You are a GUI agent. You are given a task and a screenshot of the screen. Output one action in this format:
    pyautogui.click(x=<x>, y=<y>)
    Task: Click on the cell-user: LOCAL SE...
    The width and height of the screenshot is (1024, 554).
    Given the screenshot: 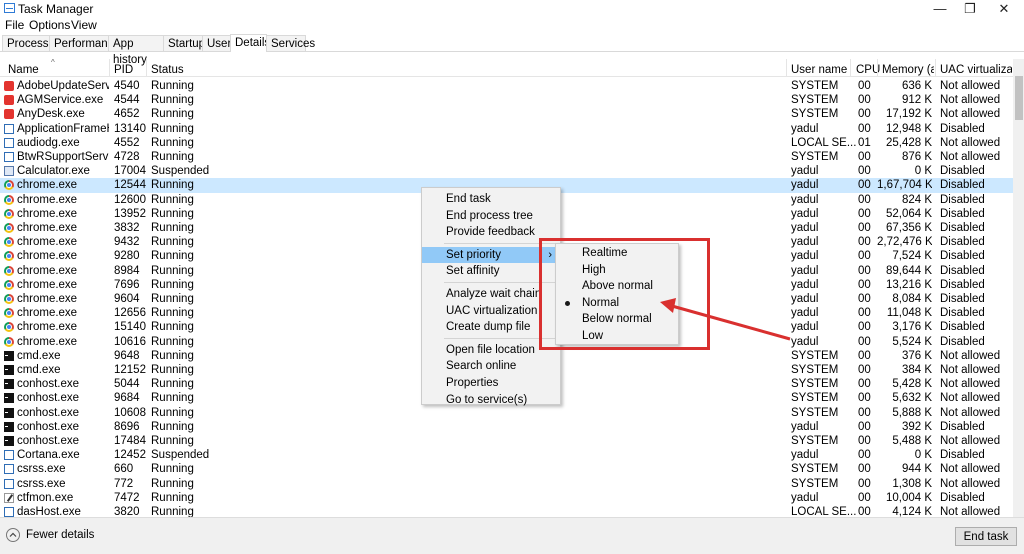 What is the action you would take?
    pyautogui.click(x=824, y=142)
    